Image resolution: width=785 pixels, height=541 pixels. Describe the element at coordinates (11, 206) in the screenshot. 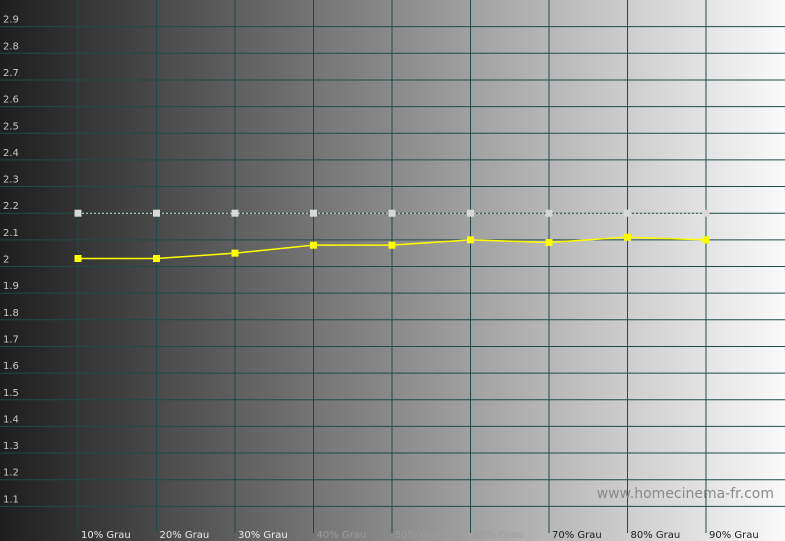

I see `y-tick-label: 2.2` at that location.